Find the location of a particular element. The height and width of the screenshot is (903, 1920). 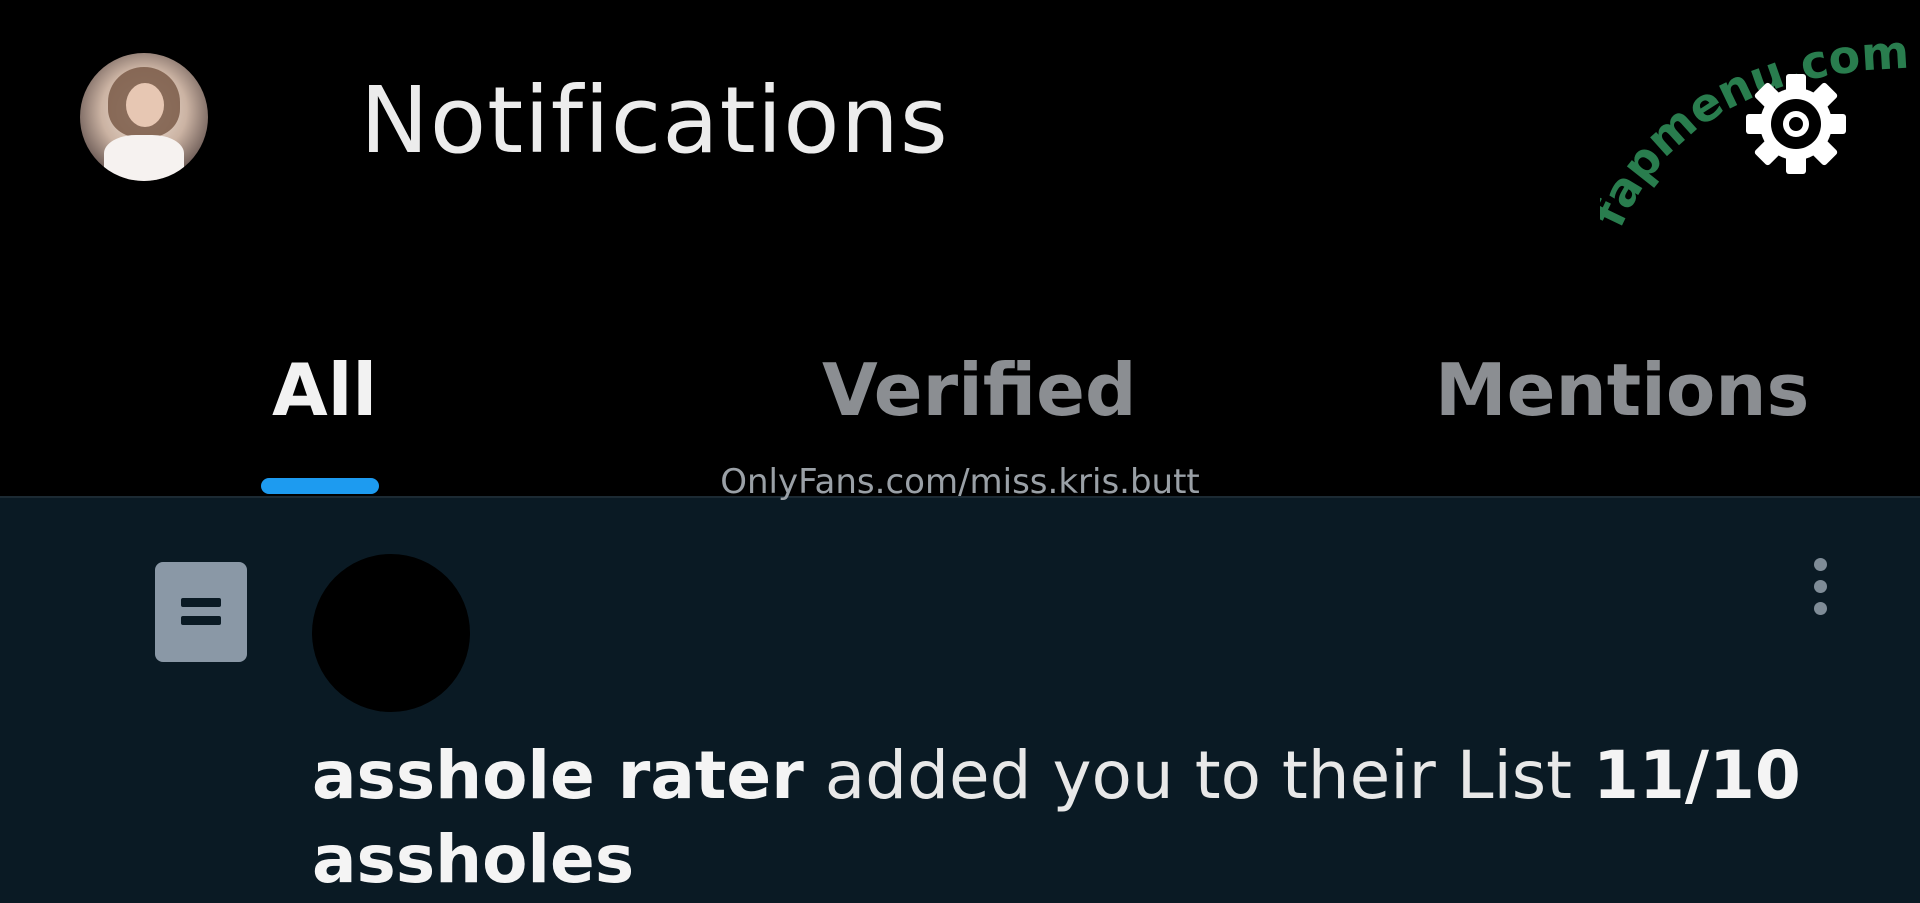

tab-mentions: Mentions is located at coordinates (1622, 390).